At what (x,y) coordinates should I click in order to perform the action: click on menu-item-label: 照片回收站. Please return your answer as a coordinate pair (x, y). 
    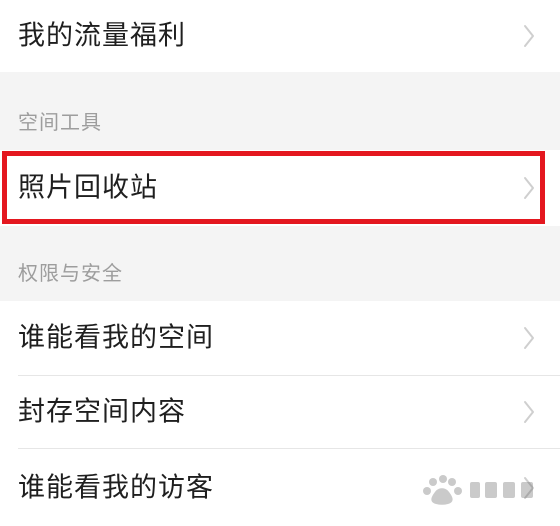
    Looking at the image, I should click on (88, 188).